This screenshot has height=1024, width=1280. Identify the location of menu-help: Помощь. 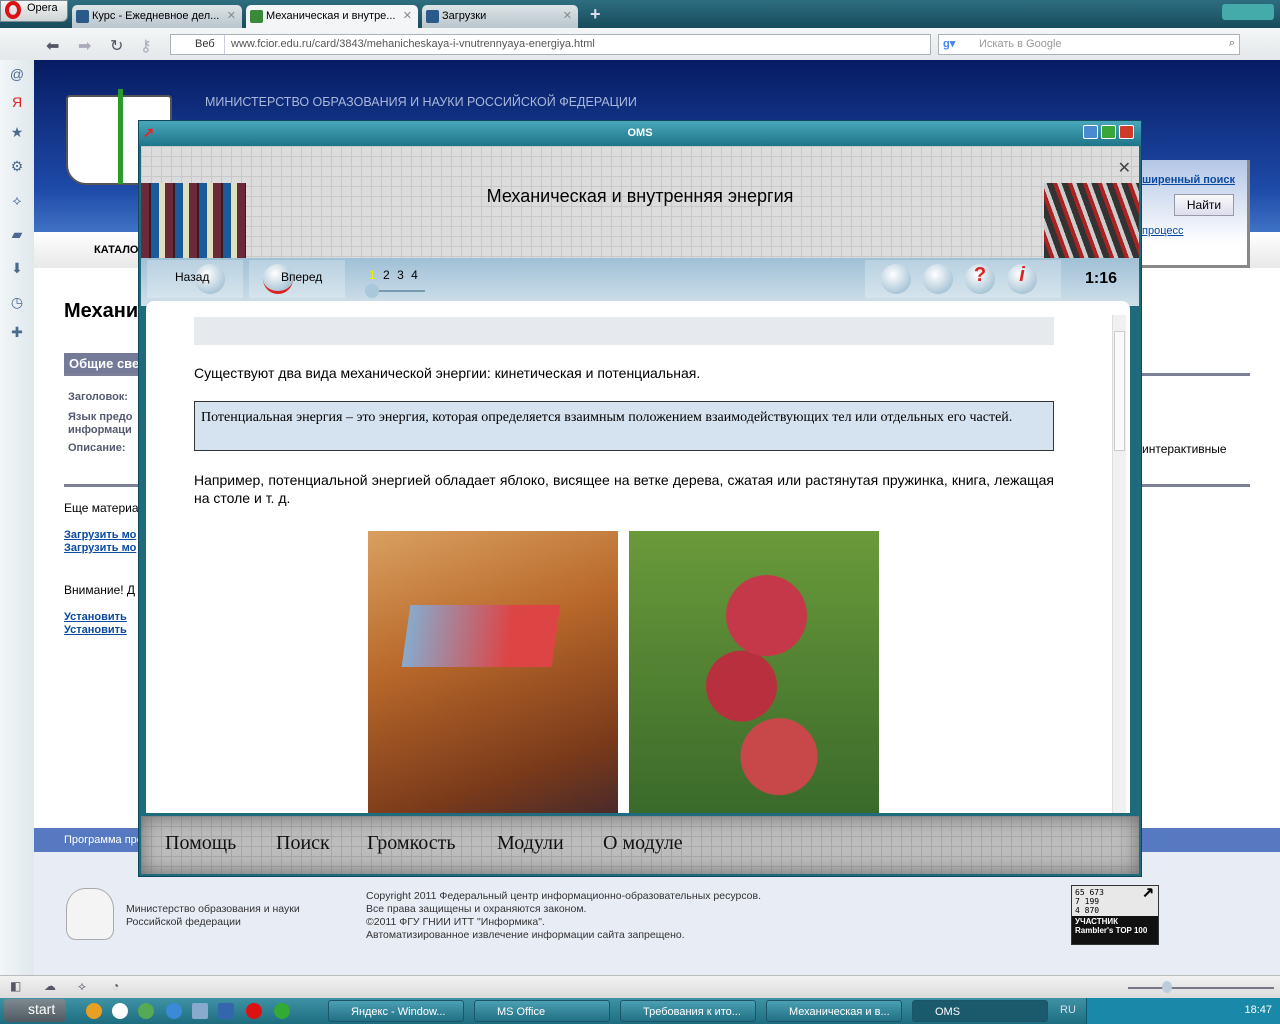
(200, 843).